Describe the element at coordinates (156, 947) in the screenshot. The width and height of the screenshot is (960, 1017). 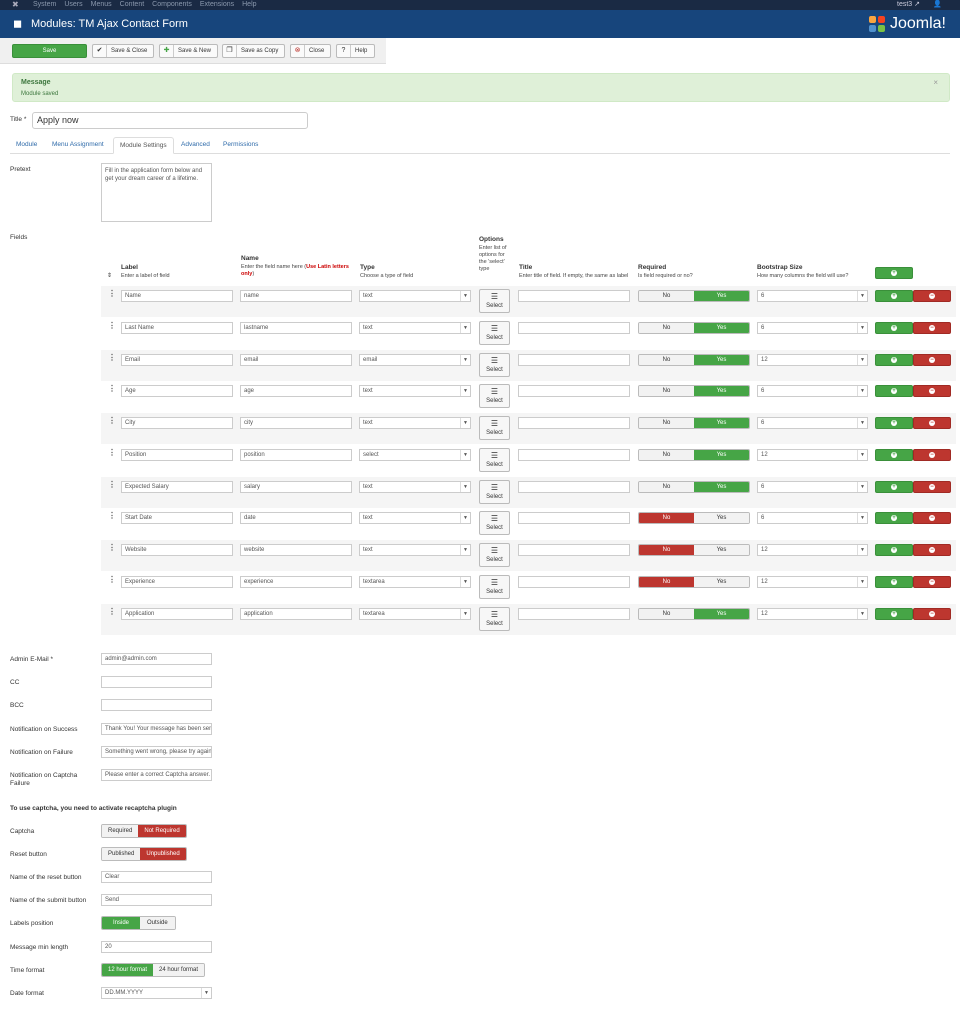
I see `min-length-input: 20` at that location.